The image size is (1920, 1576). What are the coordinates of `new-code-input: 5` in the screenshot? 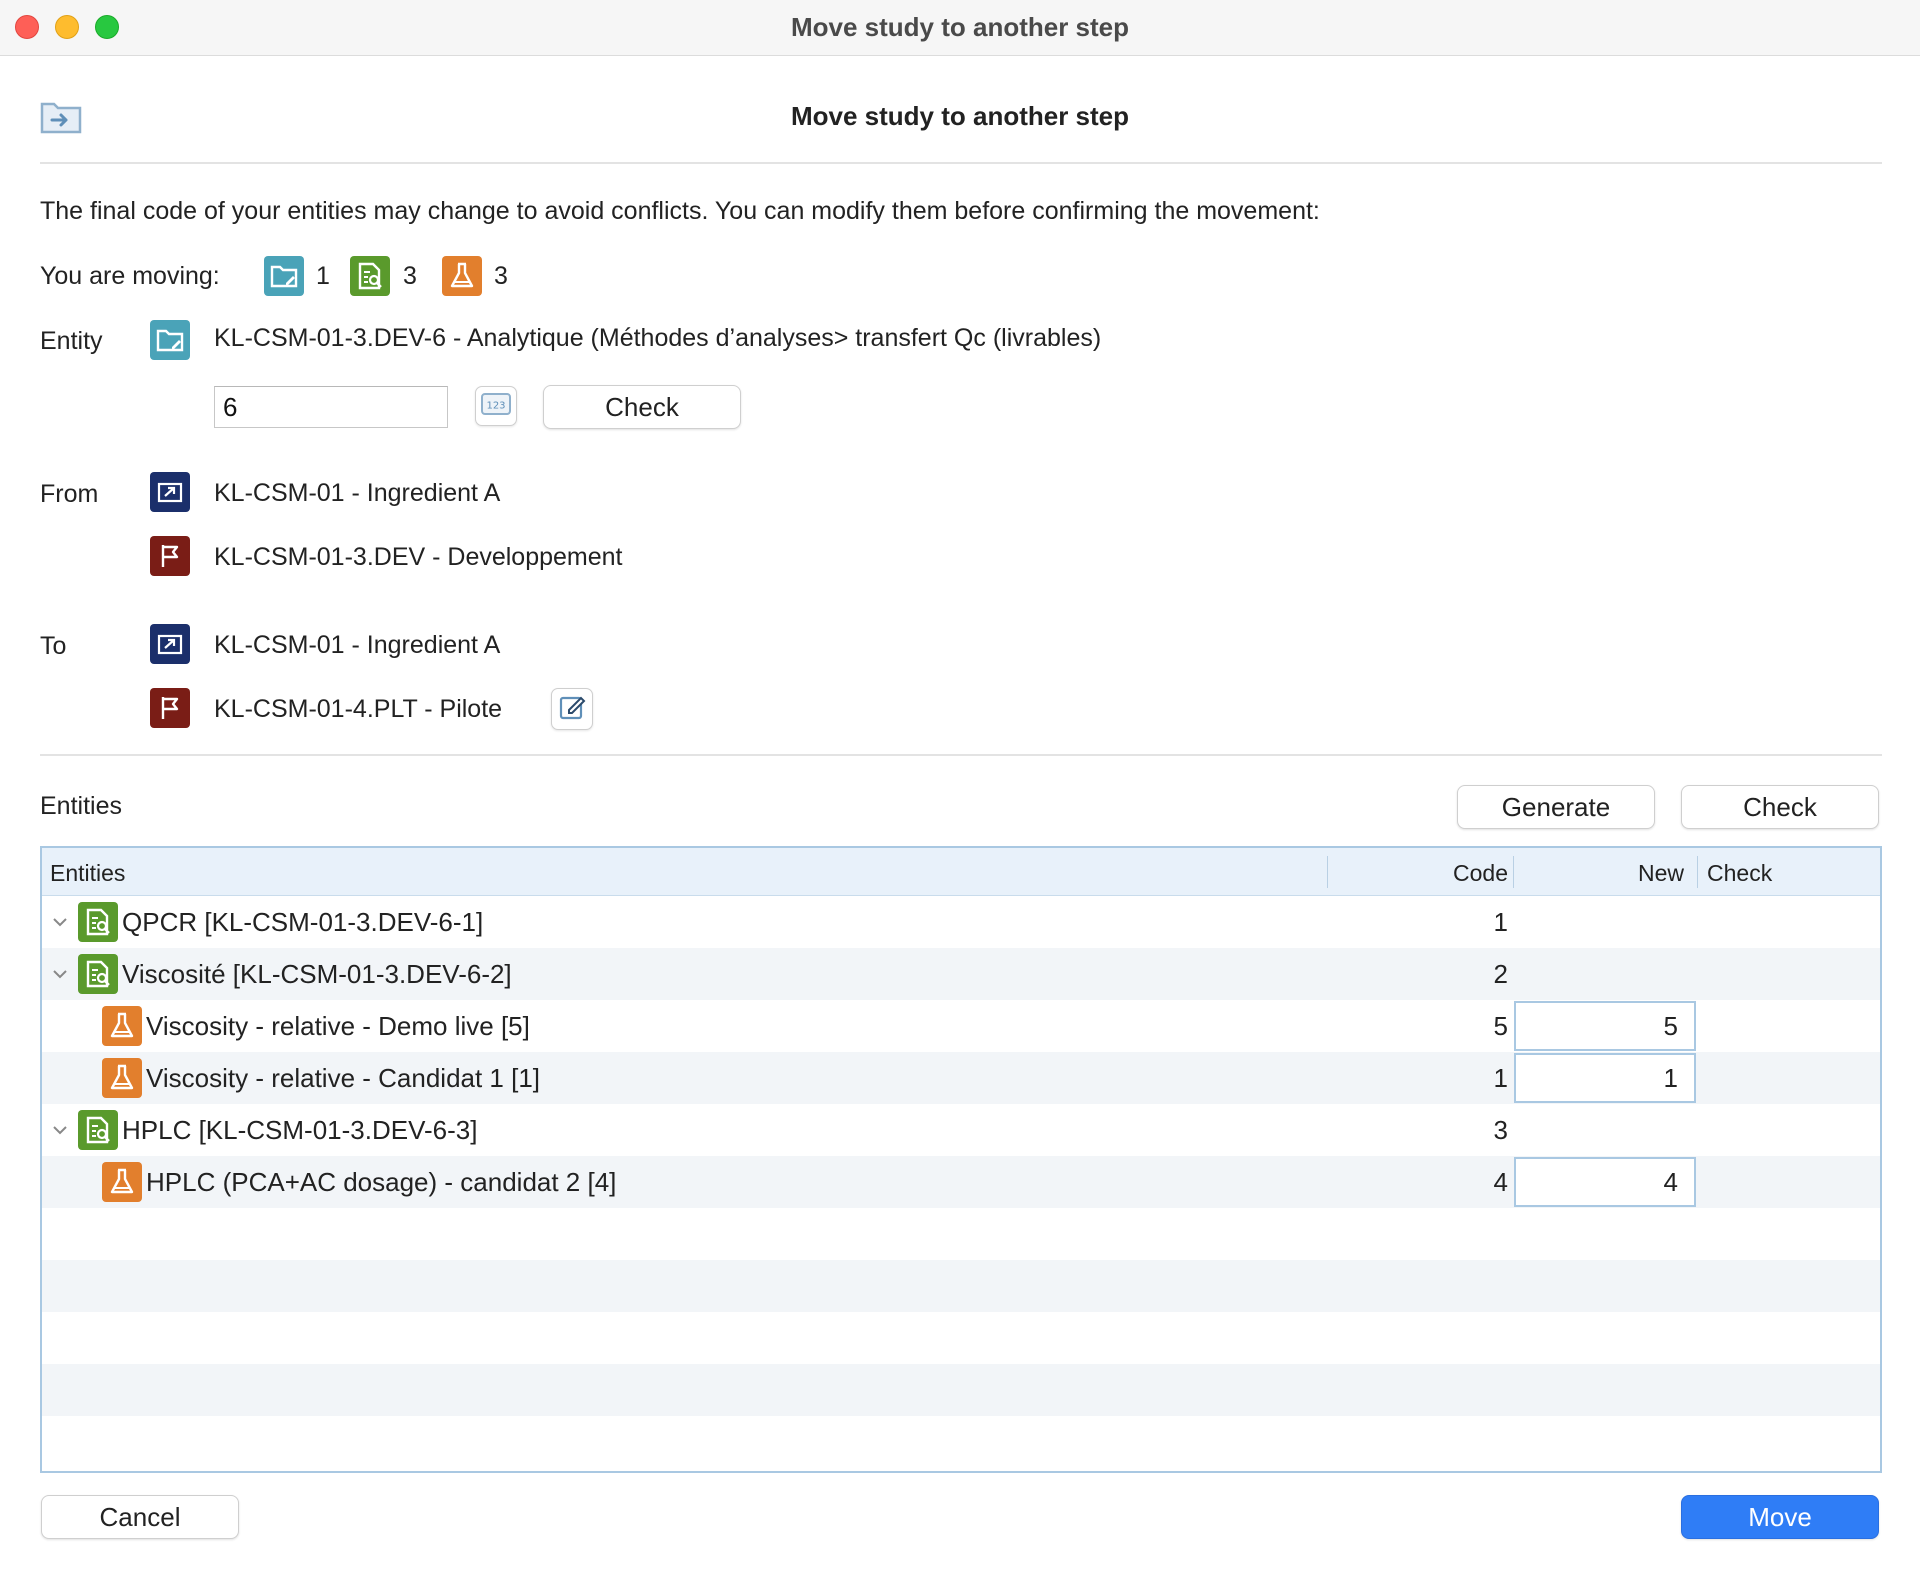 It's located at (1605, 1026).